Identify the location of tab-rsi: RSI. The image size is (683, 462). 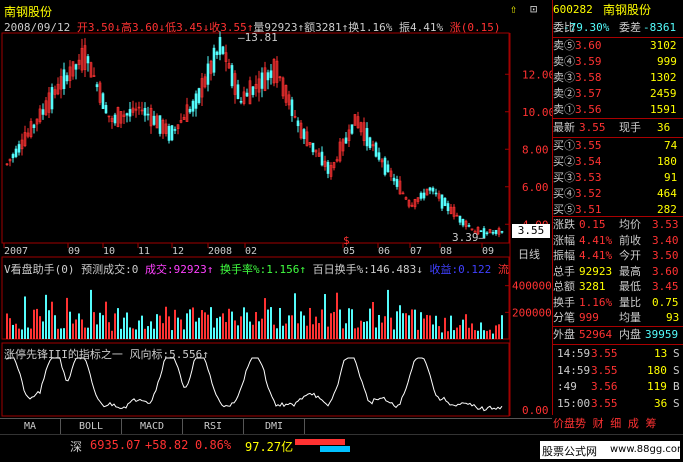
(213, 426).